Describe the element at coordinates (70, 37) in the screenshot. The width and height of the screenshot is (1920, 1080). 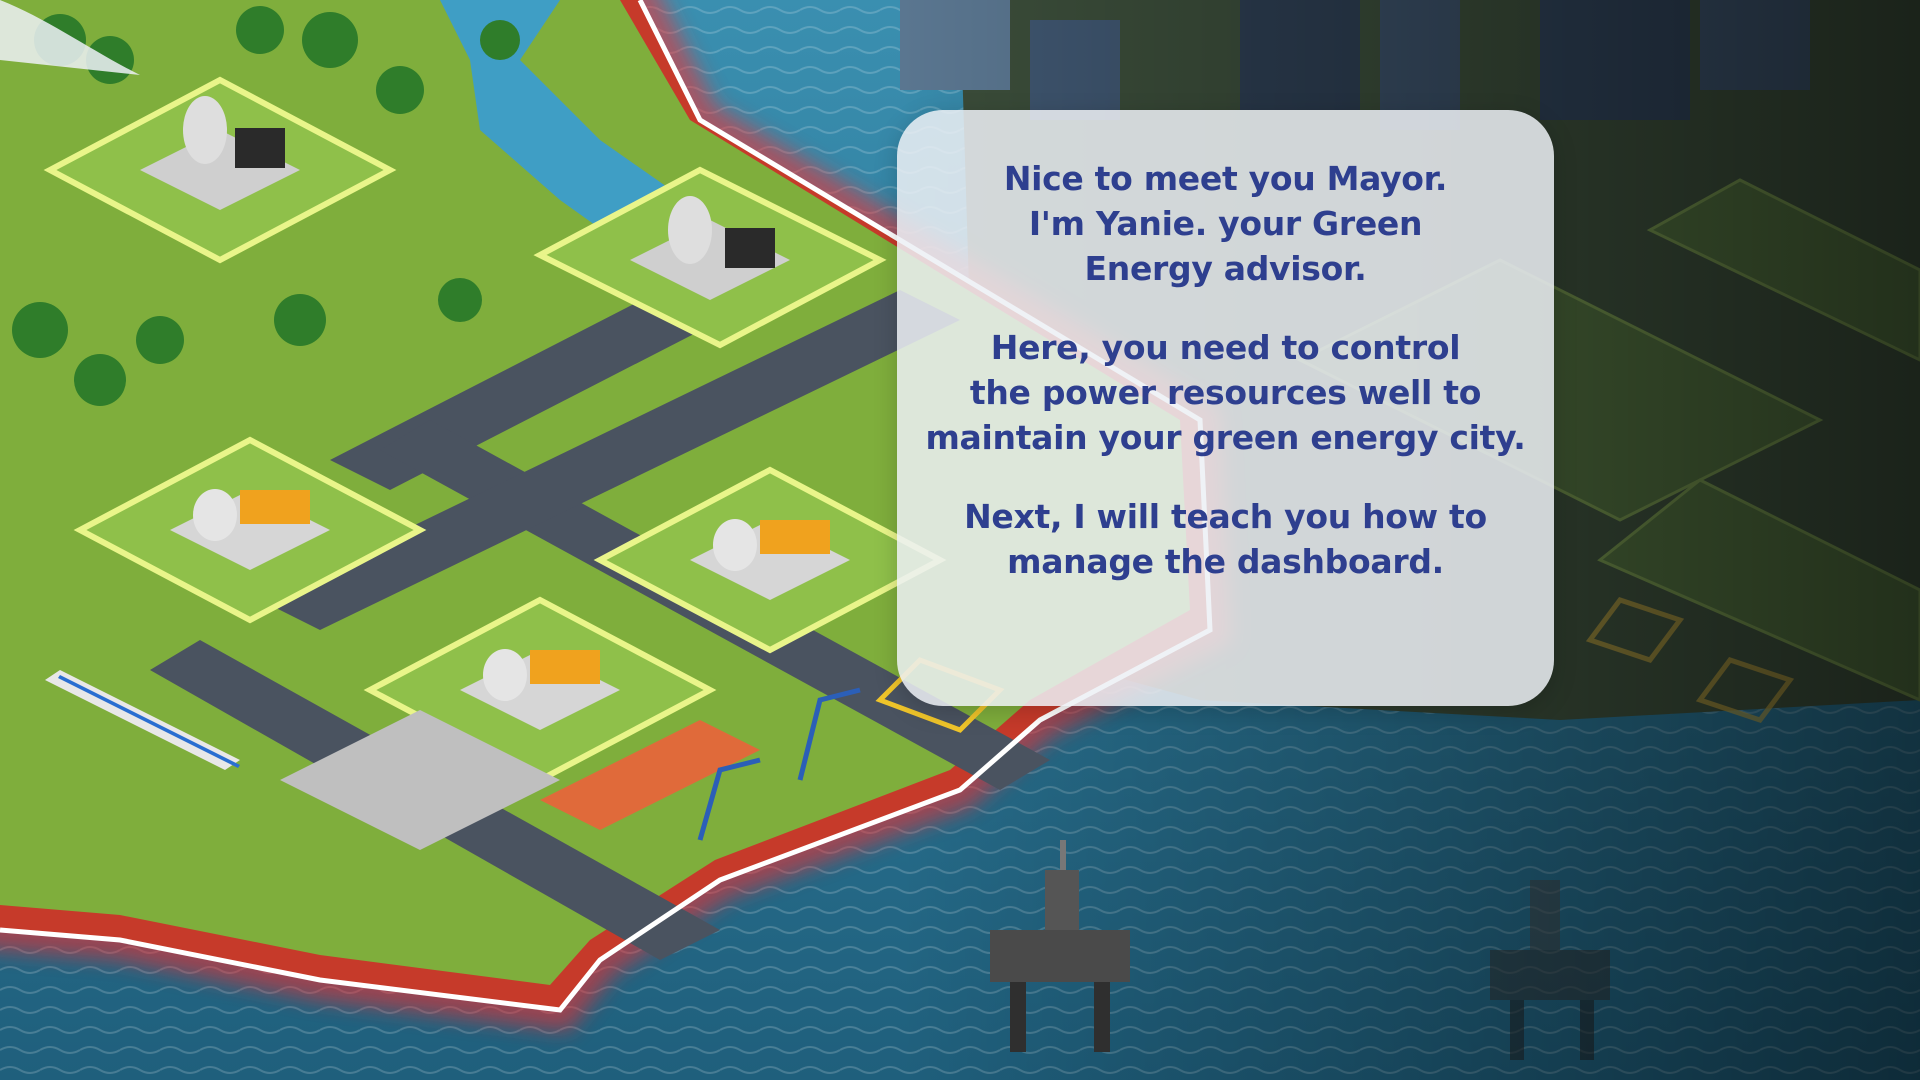
I see `speech-bubble-tail` at that location.